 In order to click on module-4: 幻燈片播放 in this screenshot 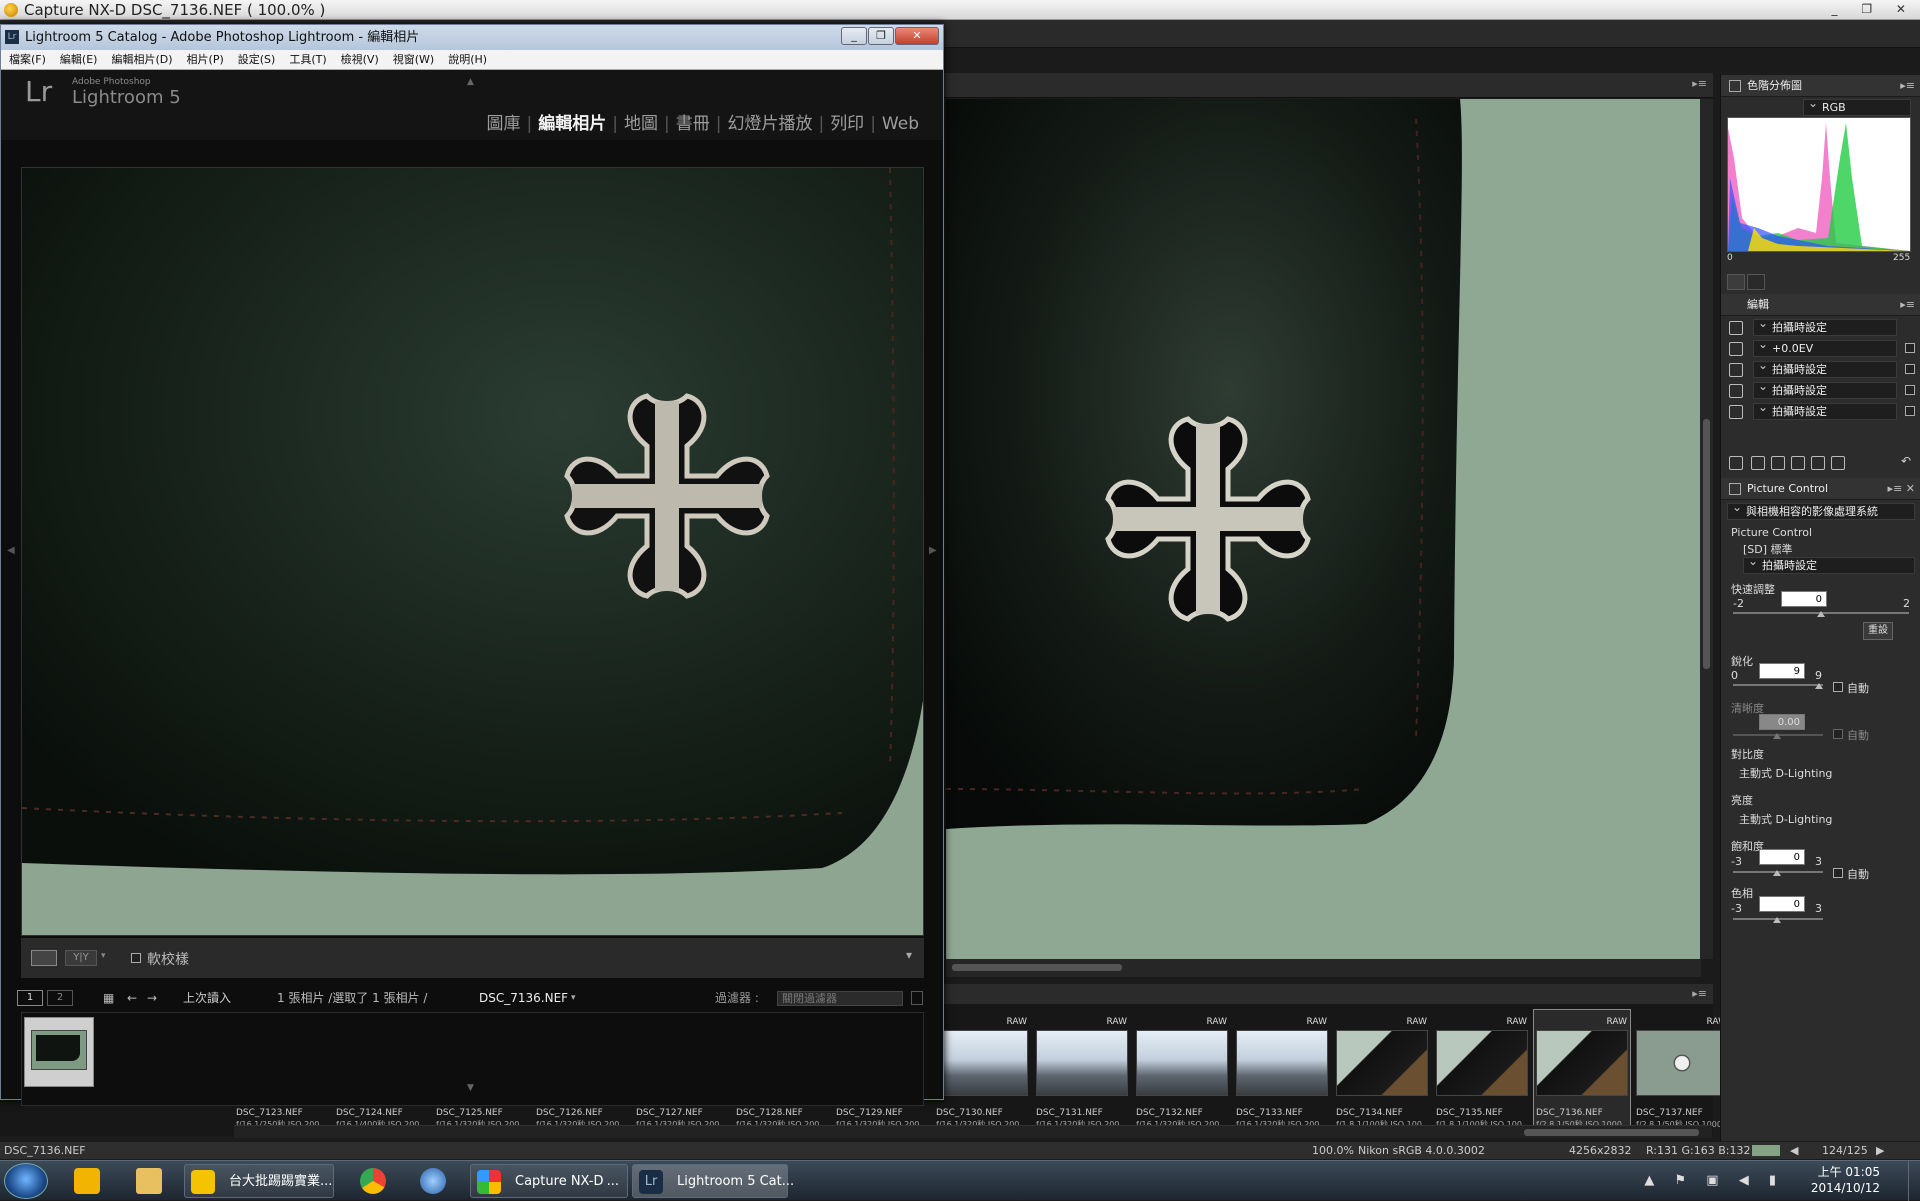, I will do `click(769, 124)`.